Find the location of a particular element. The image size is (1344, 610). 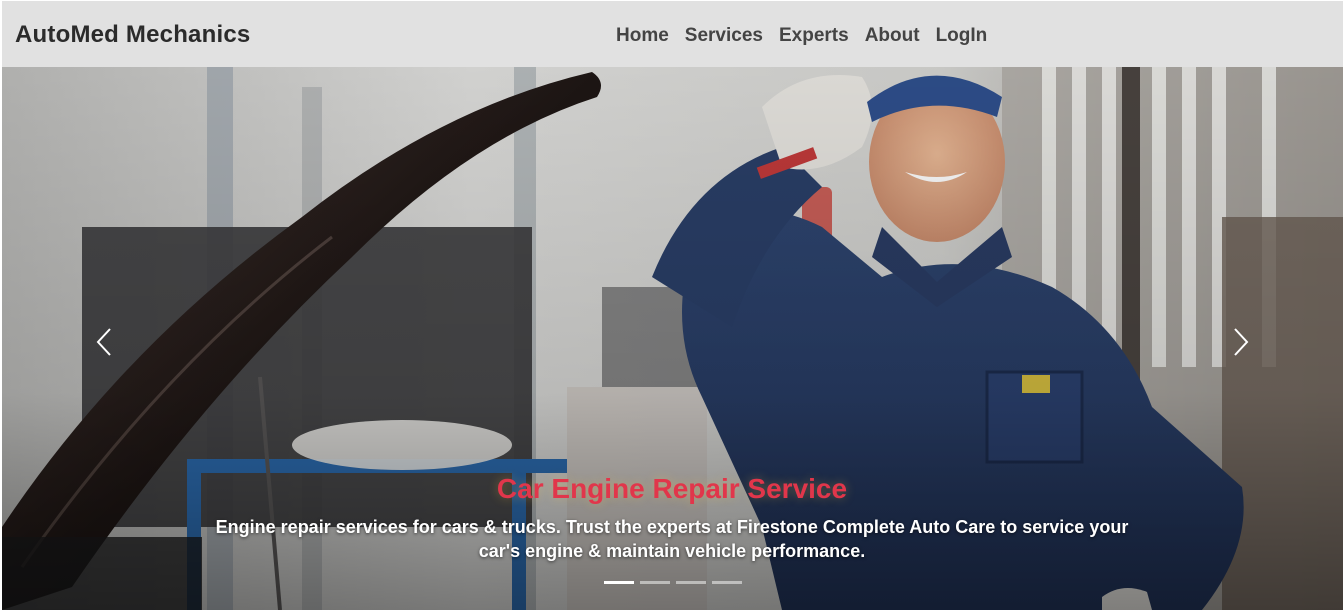

carousel-indicators is located at coordinates (673, 582).